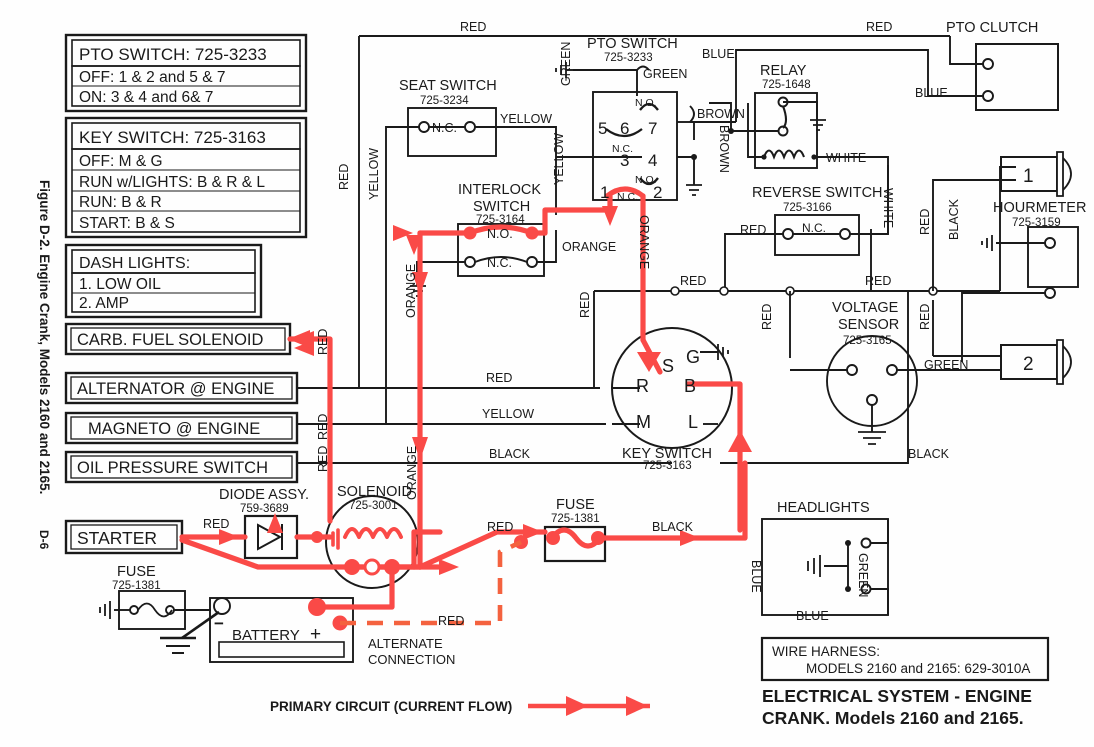  I want to click on label-orange-interlock: ORANGE, so click(589, 247).